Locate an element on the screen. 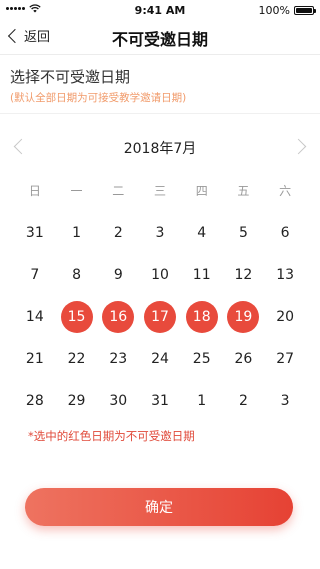 The width and height of the screenshot is (320, 569). confirm-button: 确定 is located at coordinates (159, 507).